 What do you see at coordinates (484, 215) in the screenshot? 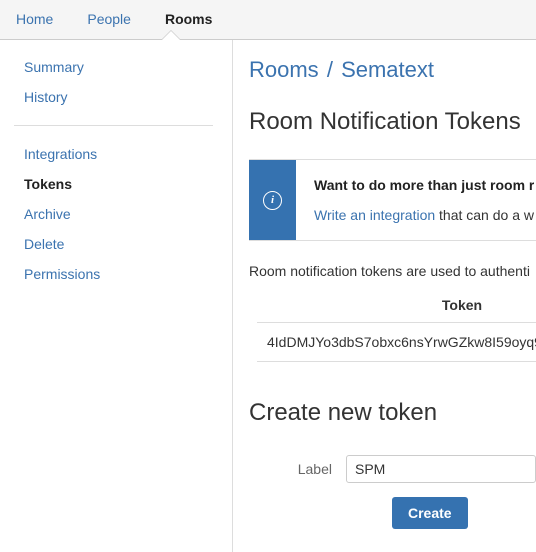
I see `info-alert-text-rest: that can do a w` at bounding box center [484, 215].